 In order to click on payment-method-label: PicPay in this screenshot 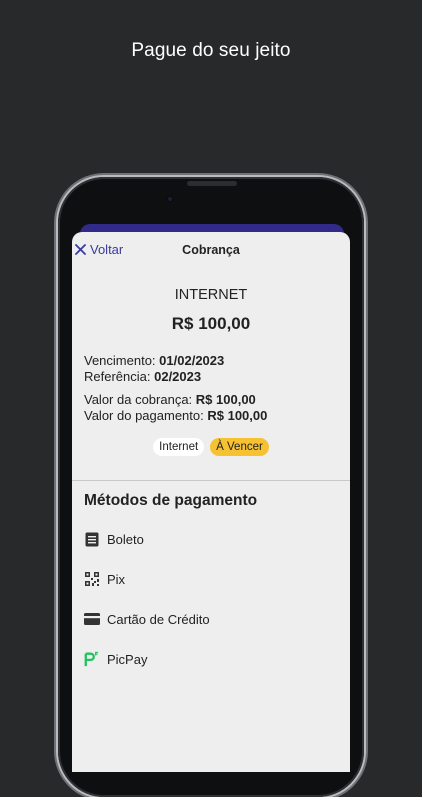, I will do `click(127, 659)`.